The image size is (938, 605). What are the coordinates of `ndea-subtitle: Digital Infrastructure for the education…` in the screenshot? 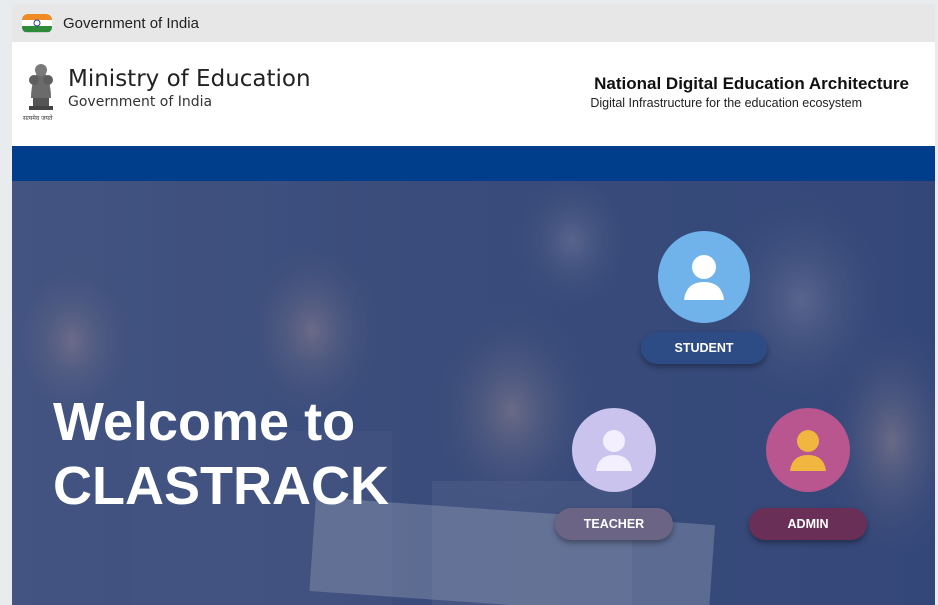 It's located at (726, 103).